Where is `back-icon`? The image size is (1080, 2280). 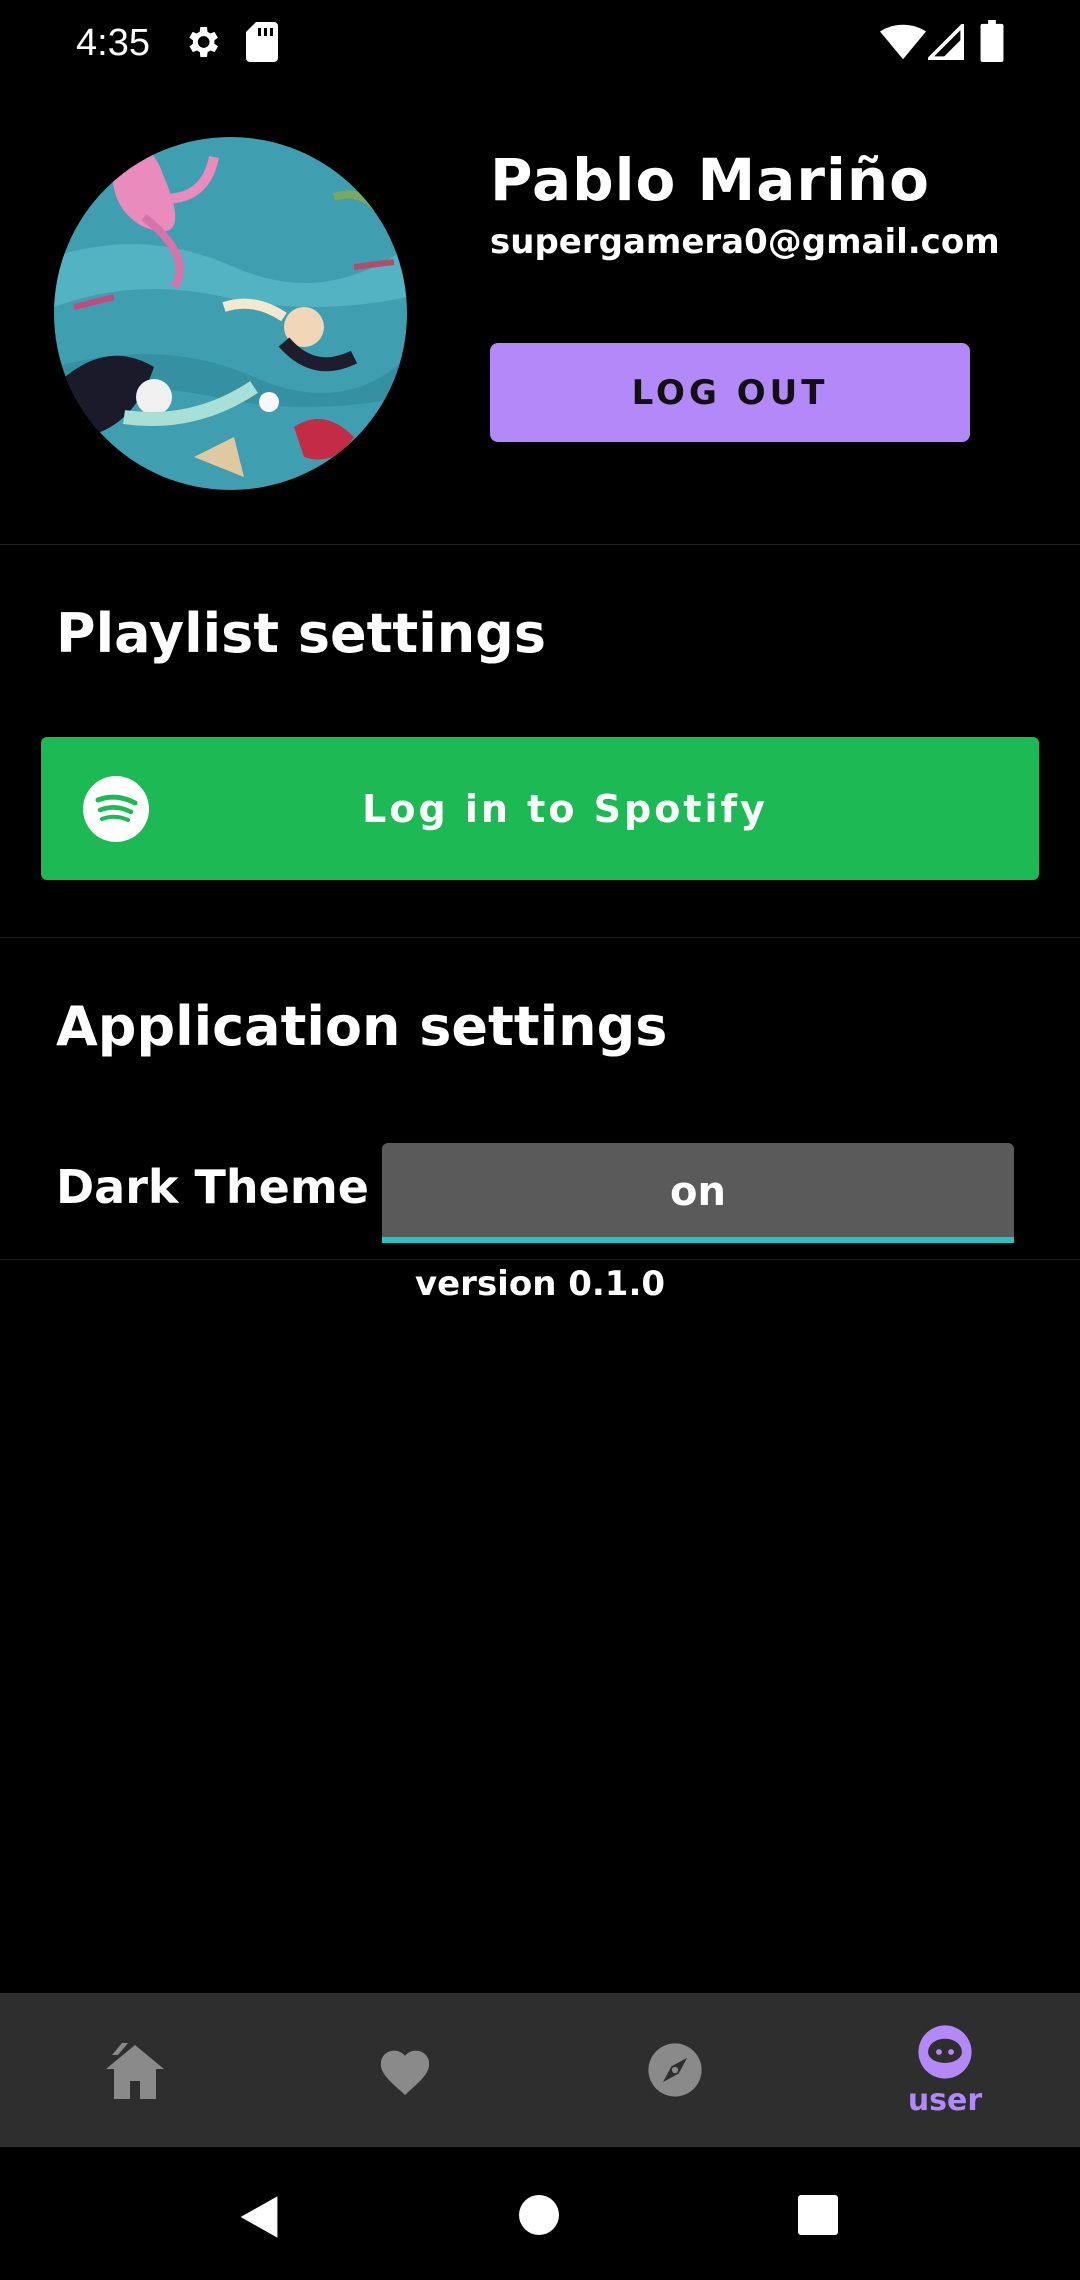 back-icon is located at coordinates (259, 2217).